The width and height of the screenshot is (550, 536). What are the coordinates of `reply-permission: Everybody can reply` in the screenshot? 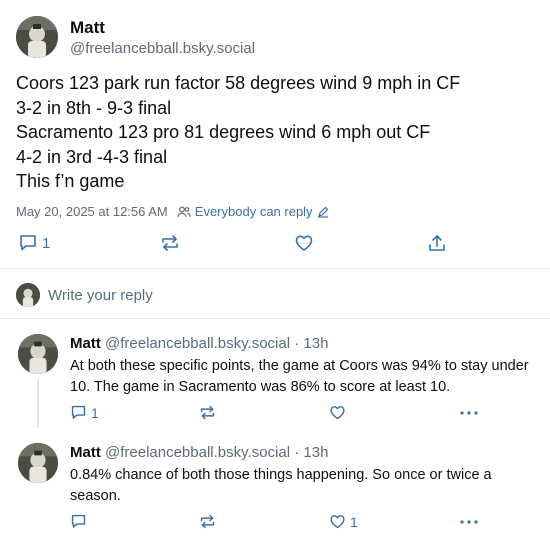 It's located at (254, 211).